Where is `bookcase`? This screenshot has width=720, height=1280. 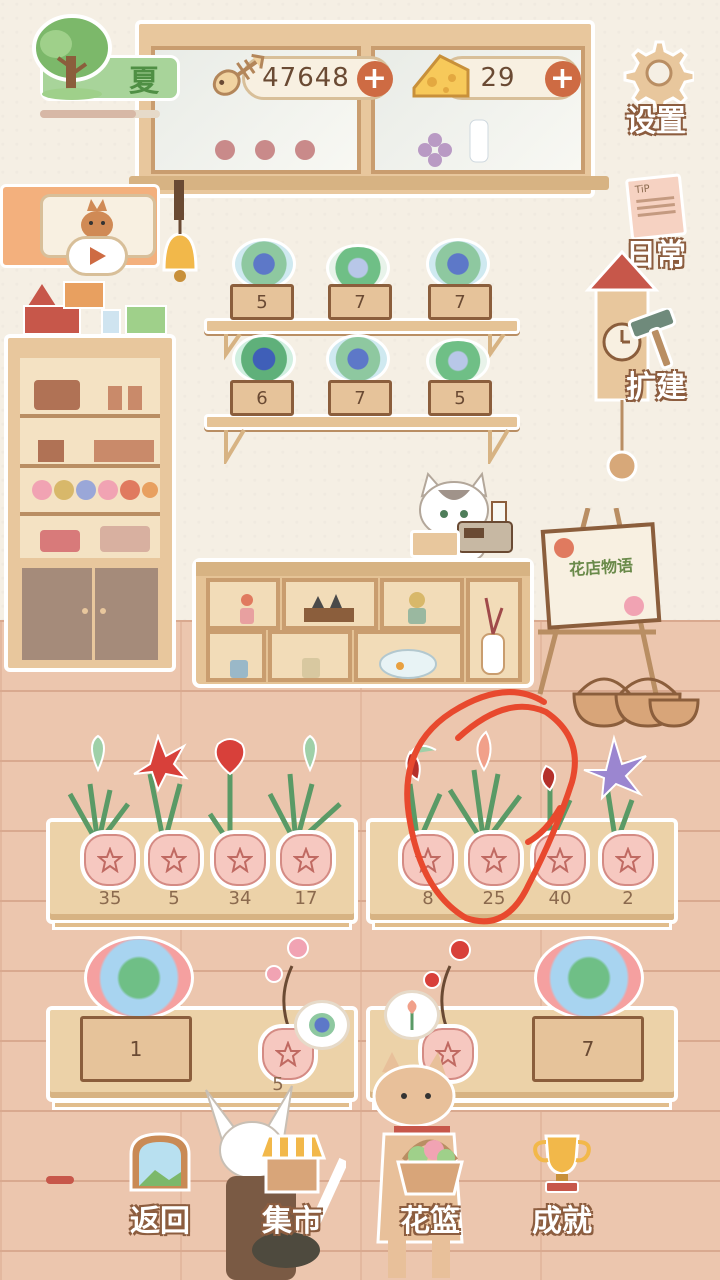 bookcase is located at coordinates (90, 503).